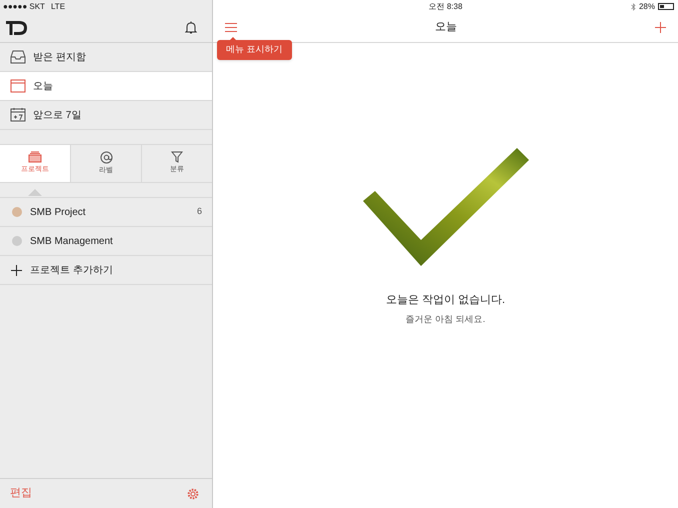  What do you see at coordinates (35, 157) in the screenshot?
I see `stack-icon` at bounding box center [35, 157].